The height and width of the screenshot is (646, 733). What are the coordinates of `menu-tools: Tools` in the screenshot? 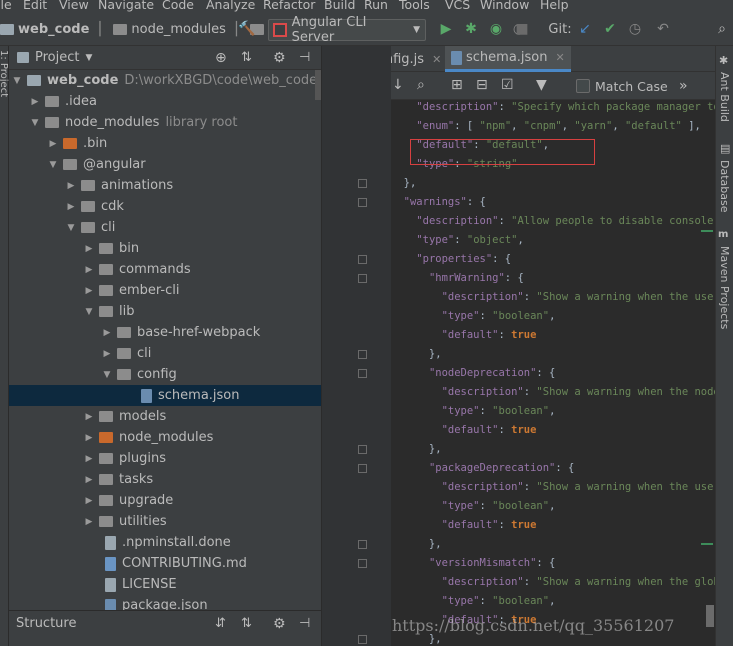 It's located at (414, 6).